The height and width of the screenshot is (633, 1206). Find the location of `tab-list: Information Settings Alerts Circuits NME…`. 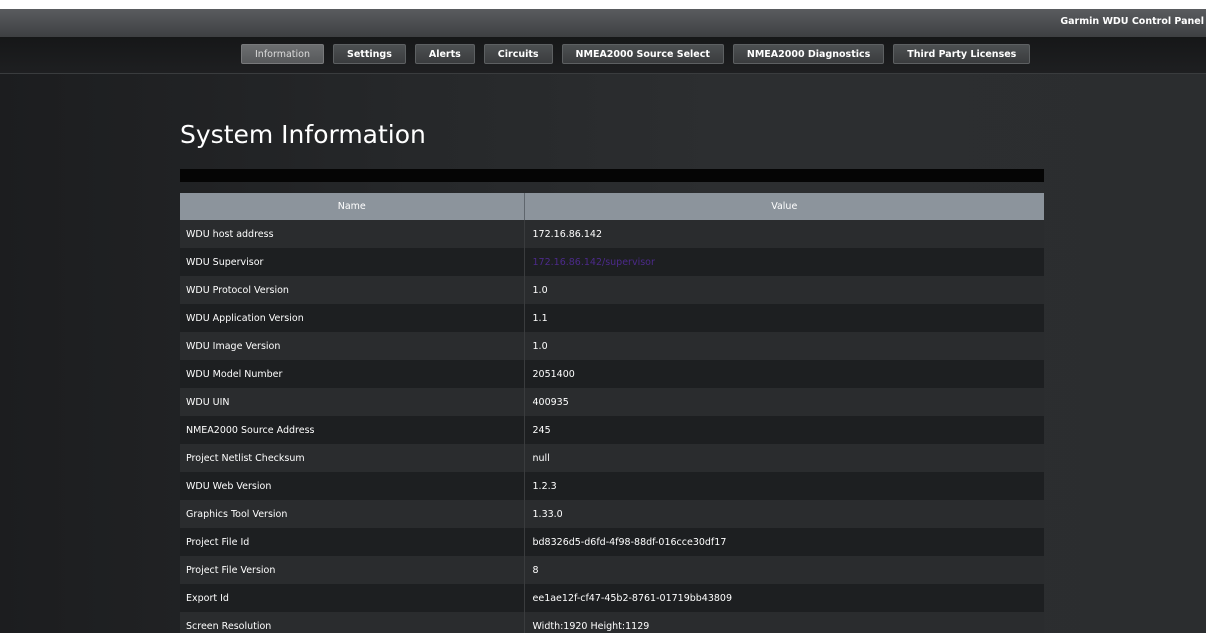

tab-list: Information Settings Alerts Circuits NME… is located at coordinates (636, 54).